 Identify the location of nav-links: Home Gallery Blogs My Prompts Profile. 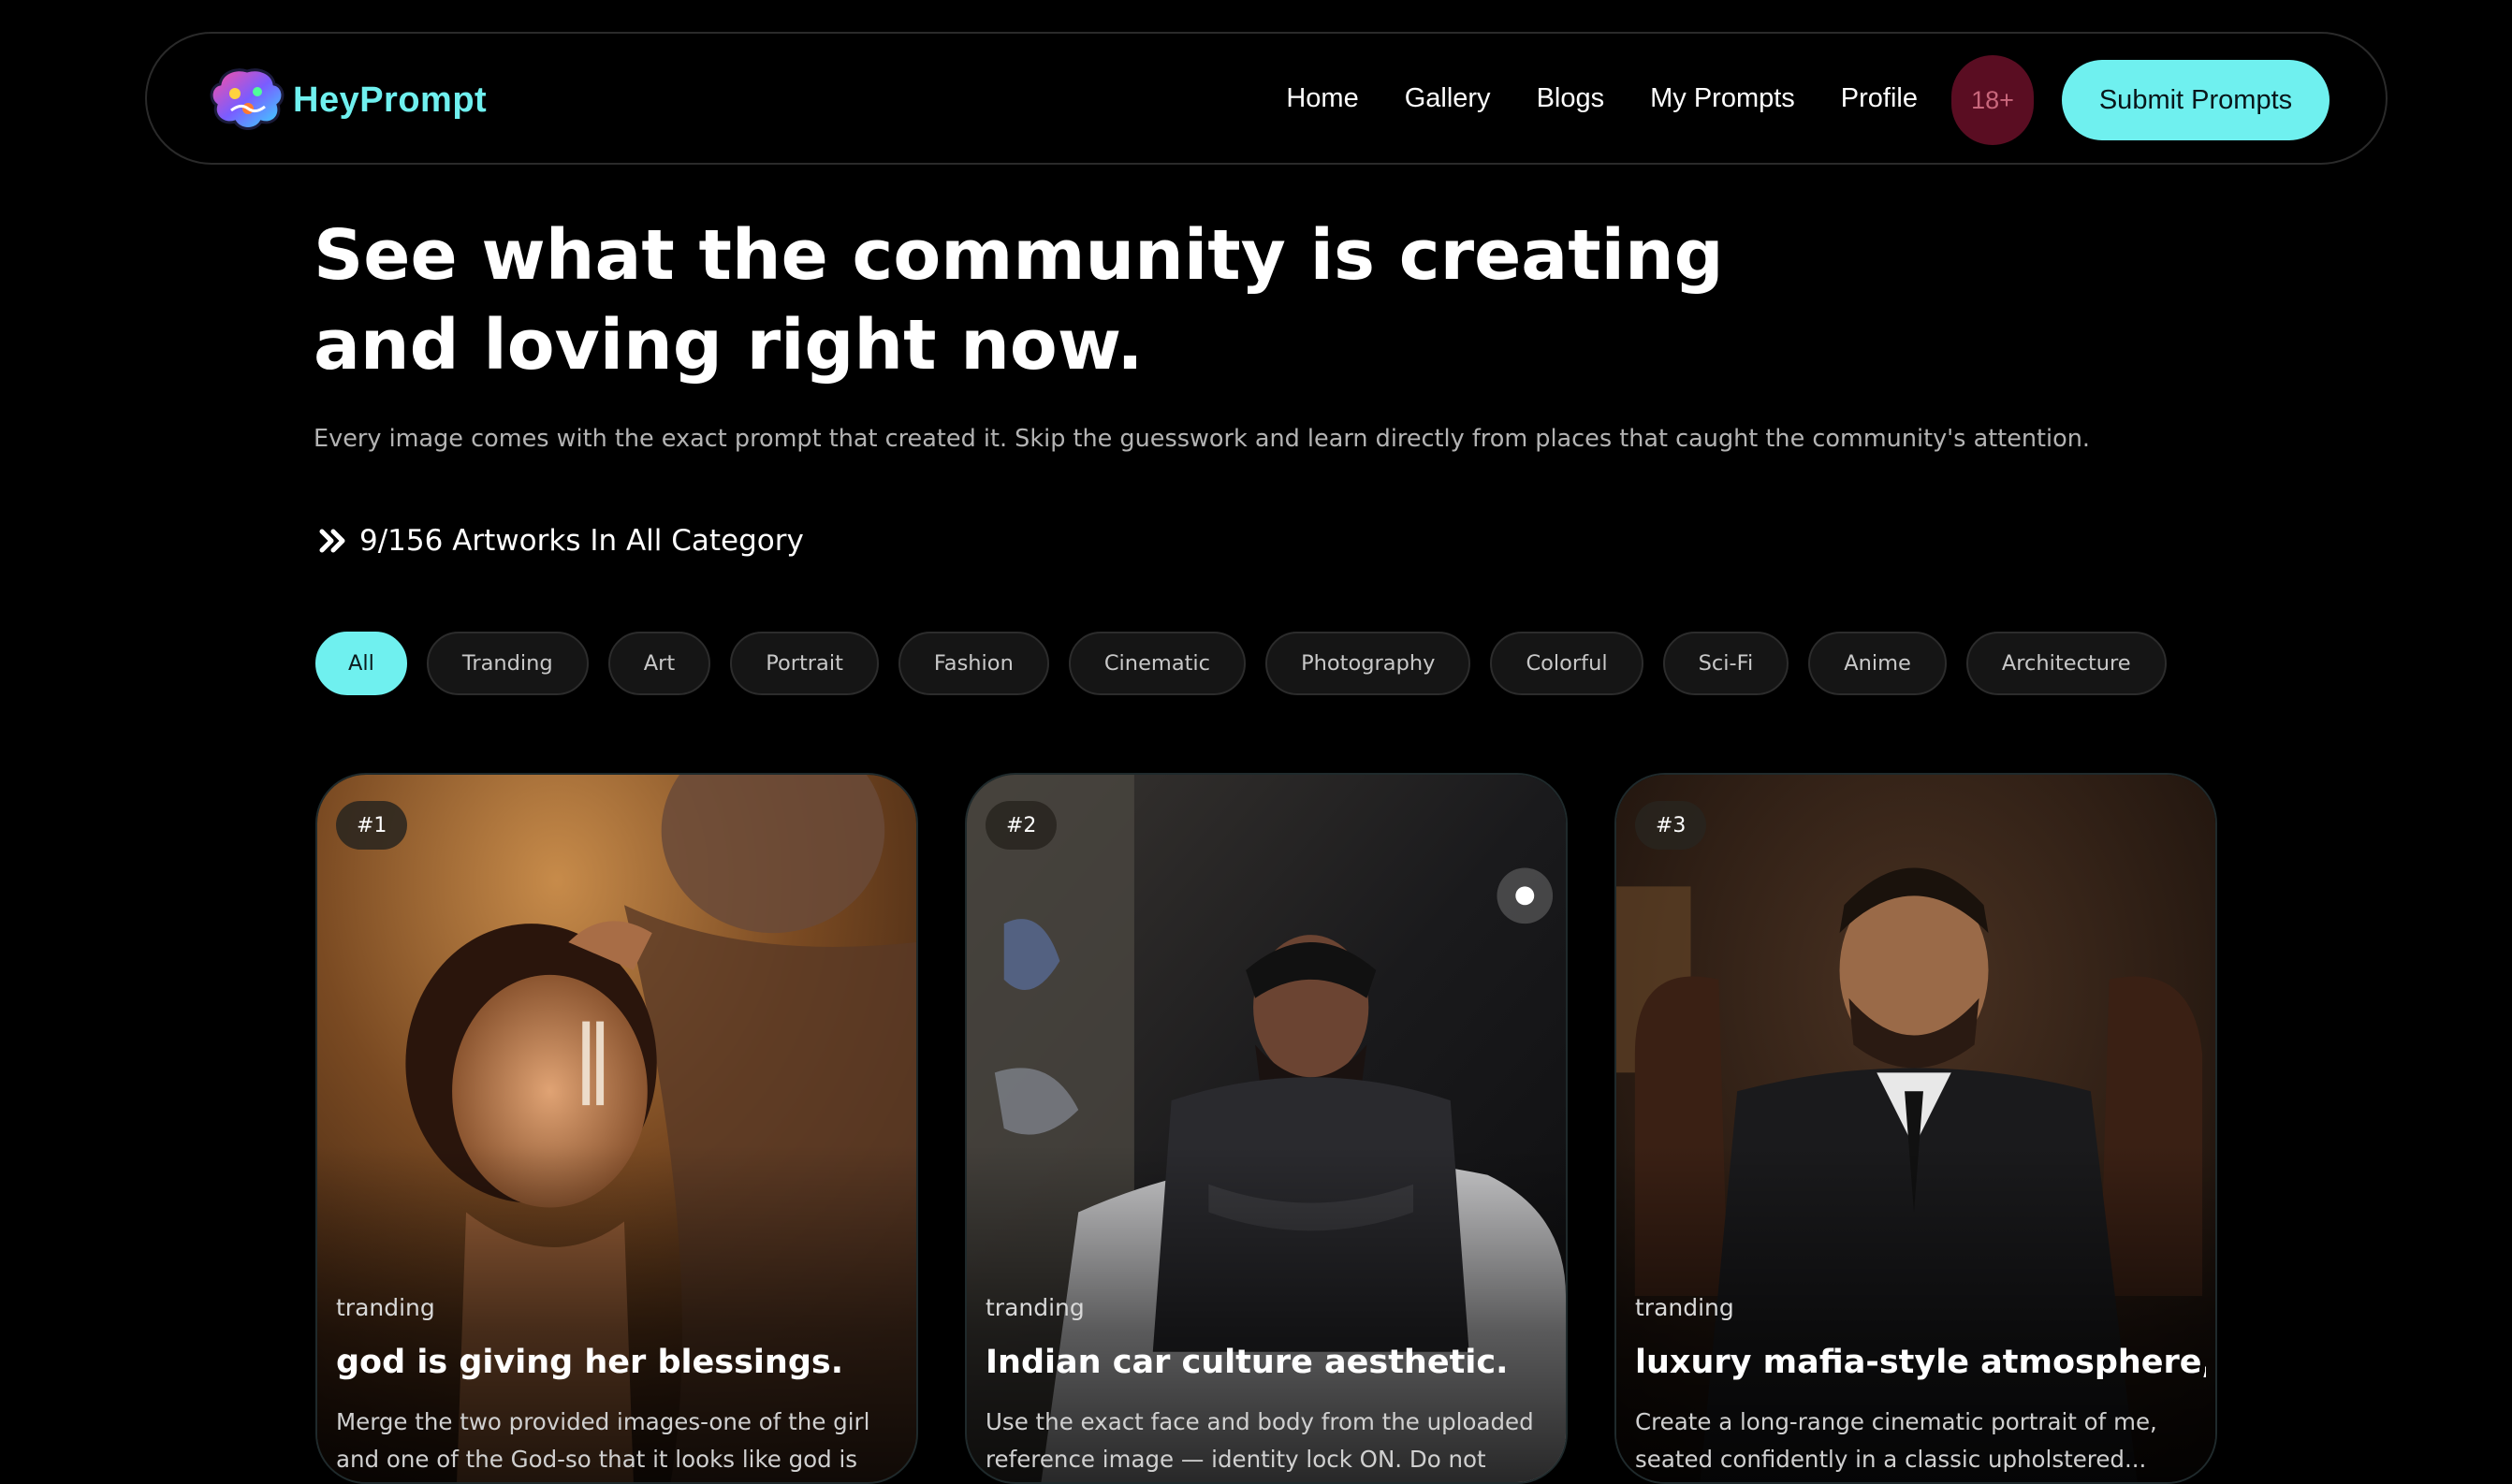
(1602, 98).